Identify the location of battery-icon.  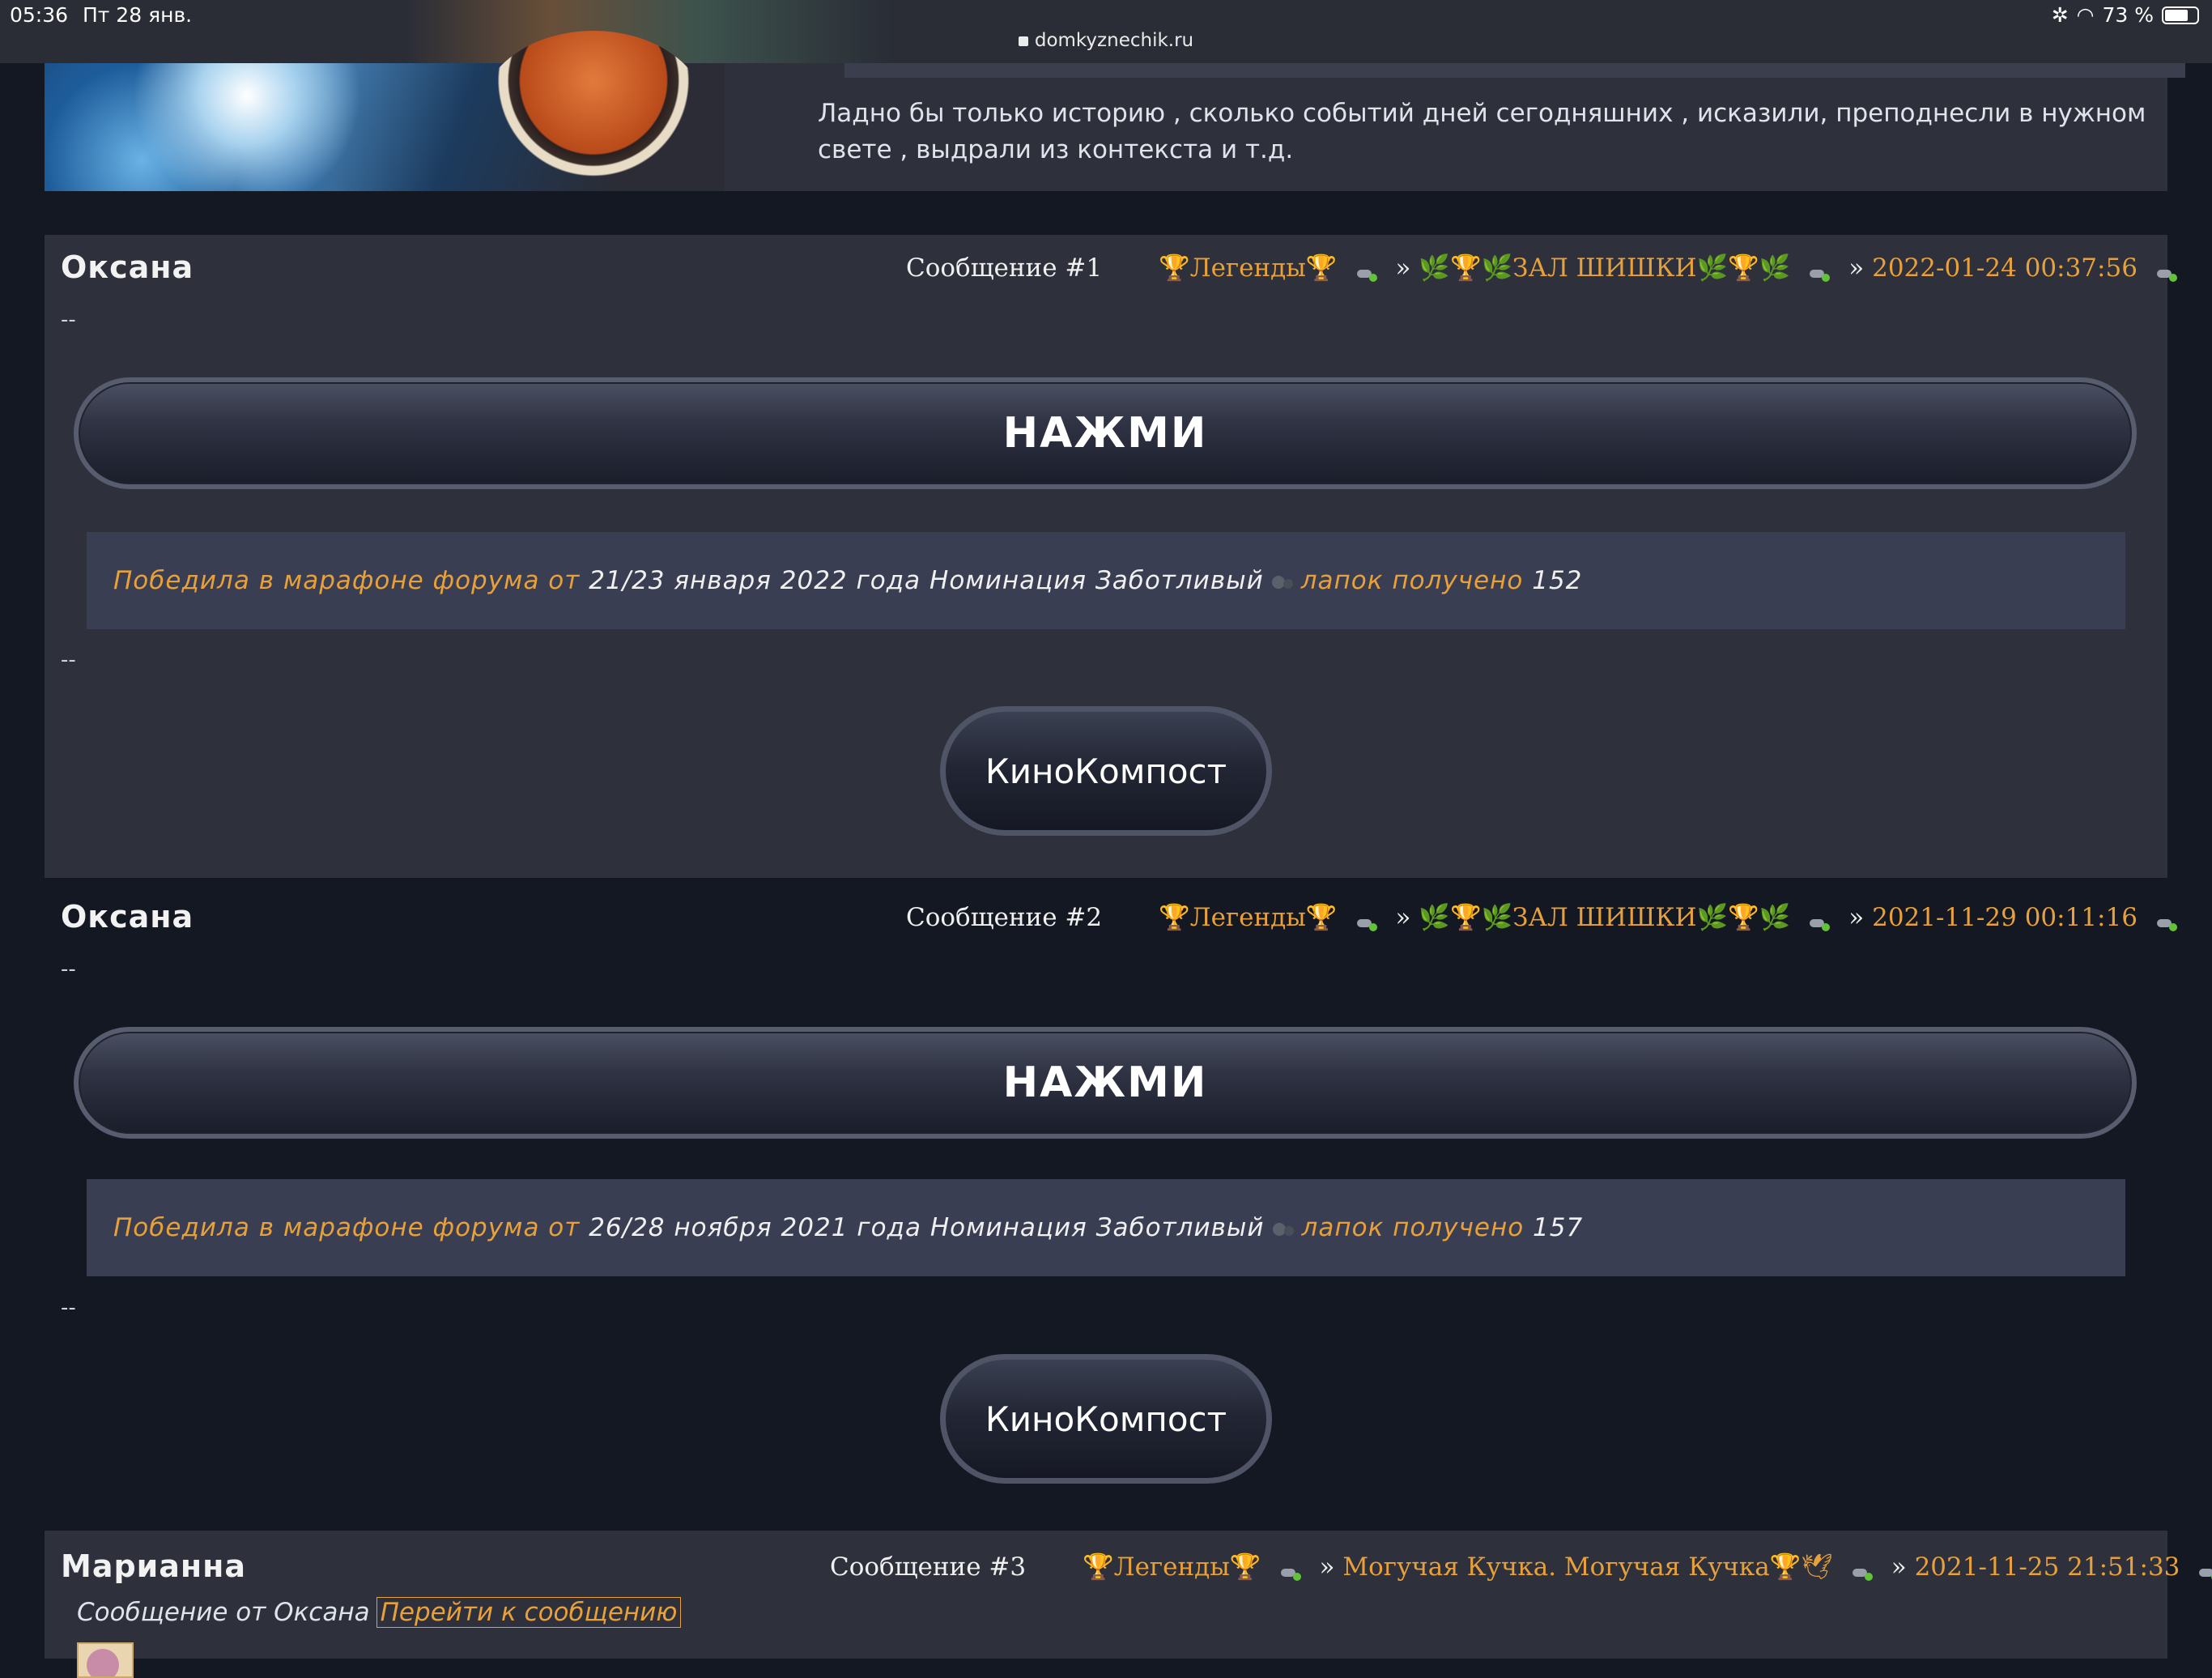
(2181, 15).